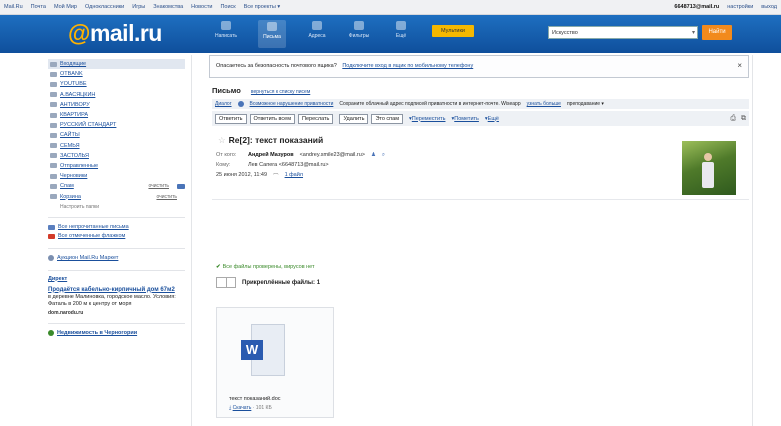 The width and height of the screenshot is (781, 426). What do you see at coordinates (116, 236) in the screenshot?
I see `flagged-letters-link: Все отмеченные флажком` at bounding box center [116, 236].